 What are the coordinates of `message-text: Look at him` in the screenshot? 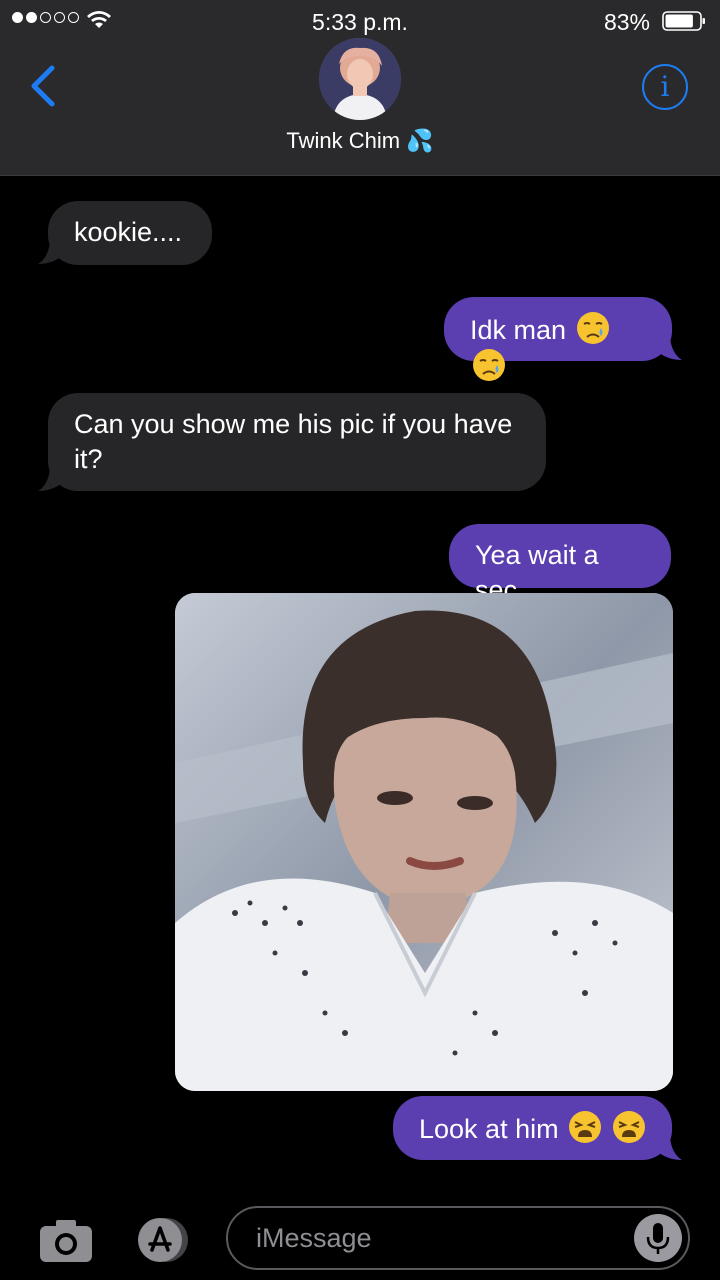 It's located at (489, 1129).